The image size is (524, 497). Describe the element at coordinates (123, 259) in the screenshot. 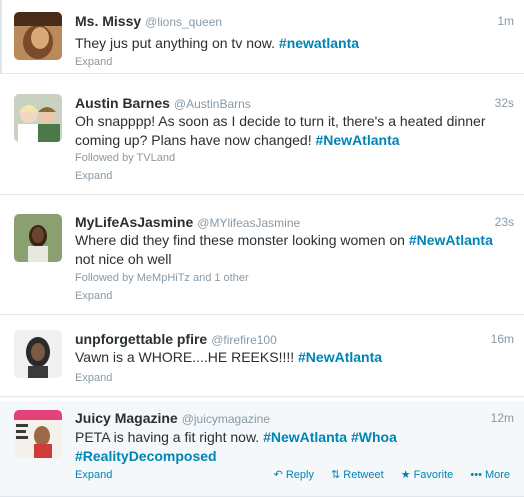

I see `text-line: not nice oh well` at that location.